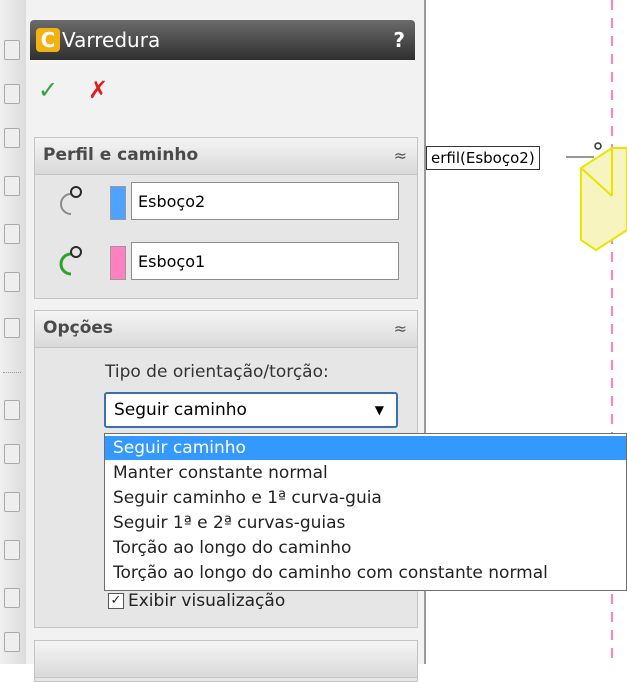 The width and height of the screenshot is (627, 682). What do you see at coordinates (116, 601) in the screenshot?
I see `checkbox-icon: ✓` at bounding box center [116, 601].